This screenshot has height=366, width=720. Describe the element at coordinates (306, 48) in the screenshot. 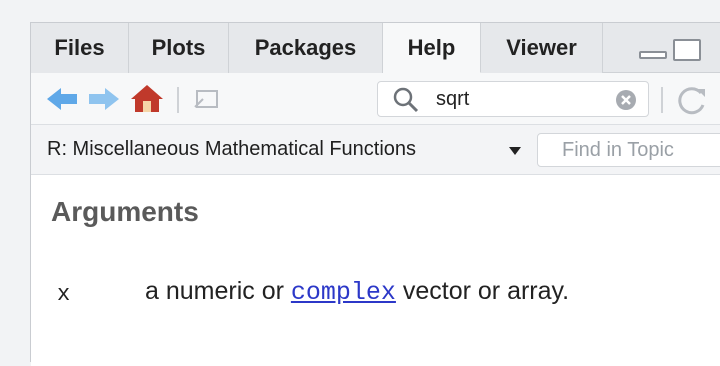

I see `tab-packages: Packages` at that location.